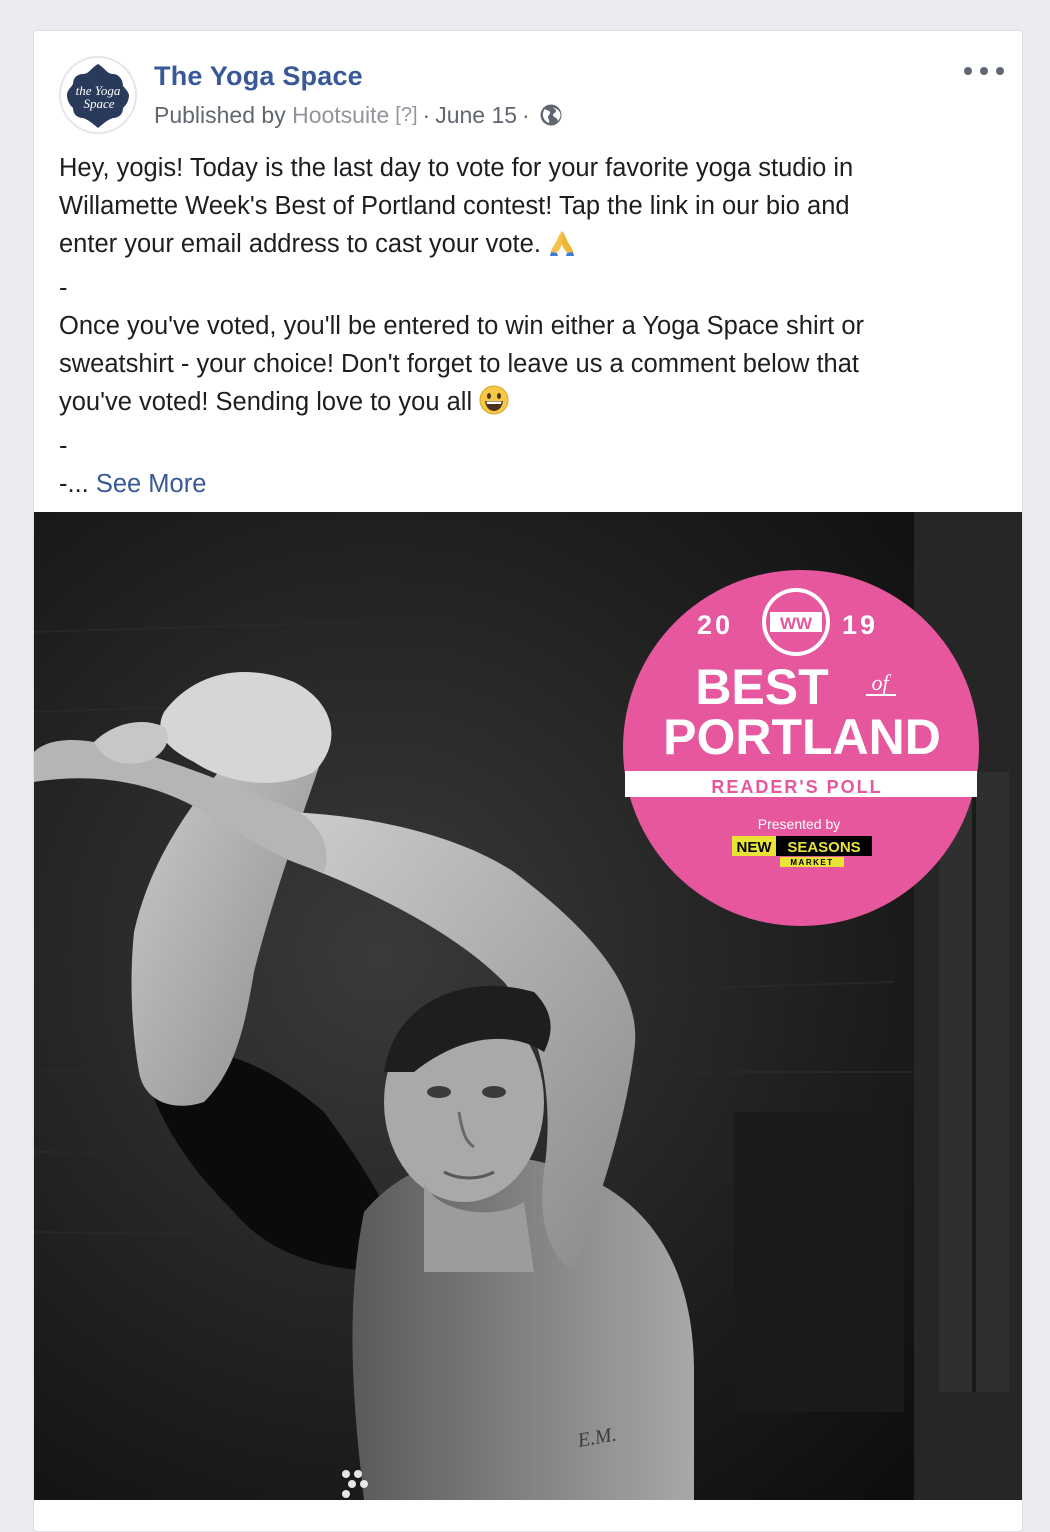  I want to click on see-more-link: See More, so click(151, 484).